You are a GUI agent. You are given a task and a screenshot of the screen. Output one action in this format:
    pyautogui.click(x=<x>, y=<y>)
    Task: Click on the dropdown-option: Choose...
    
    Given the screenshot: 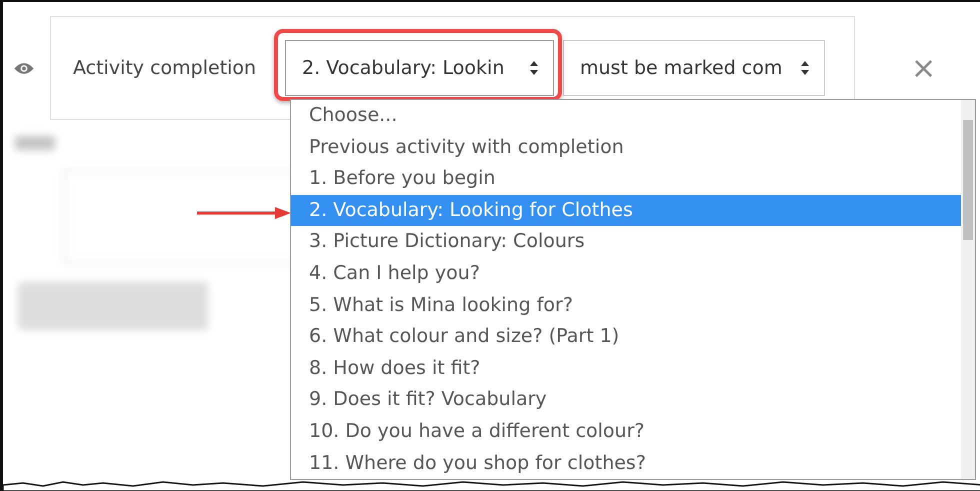 What is the action you would take?
    pyautogui.click(x=626, y=116)
    